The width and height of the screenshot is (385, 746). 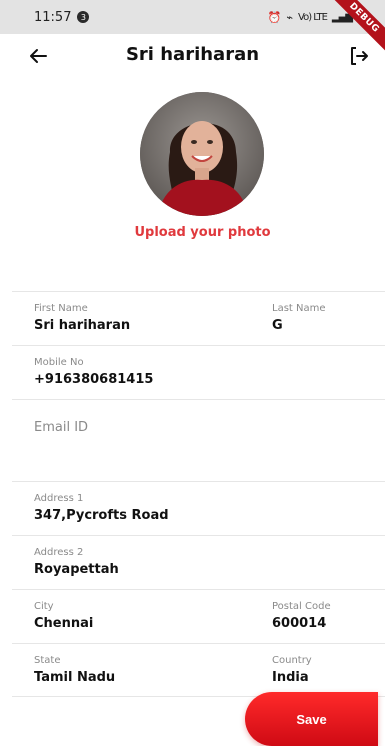 I want to click on address1-field: Address 1 347,Pycrofts Road, so click(x=101, y=508).